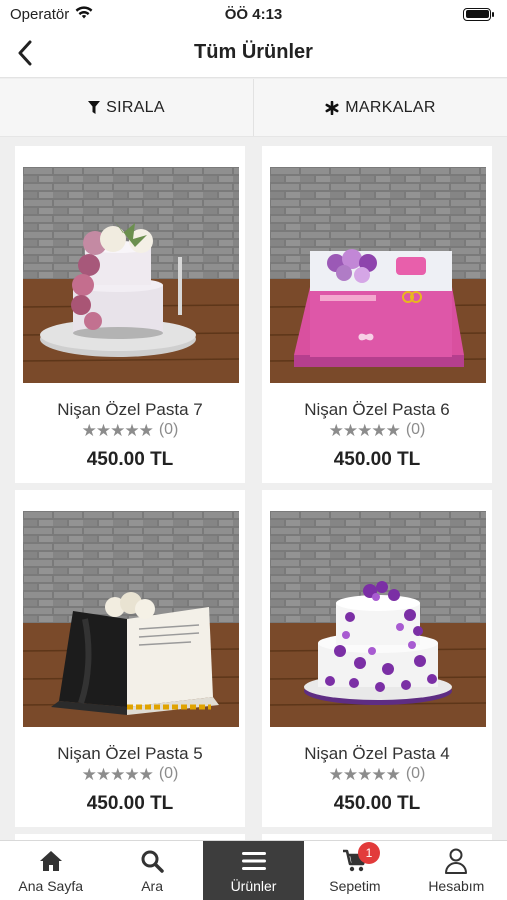 Image resolution: width=507 pixels, height=900 pixels. I want to click on tab-products: Ürünler, so click(253, 870).